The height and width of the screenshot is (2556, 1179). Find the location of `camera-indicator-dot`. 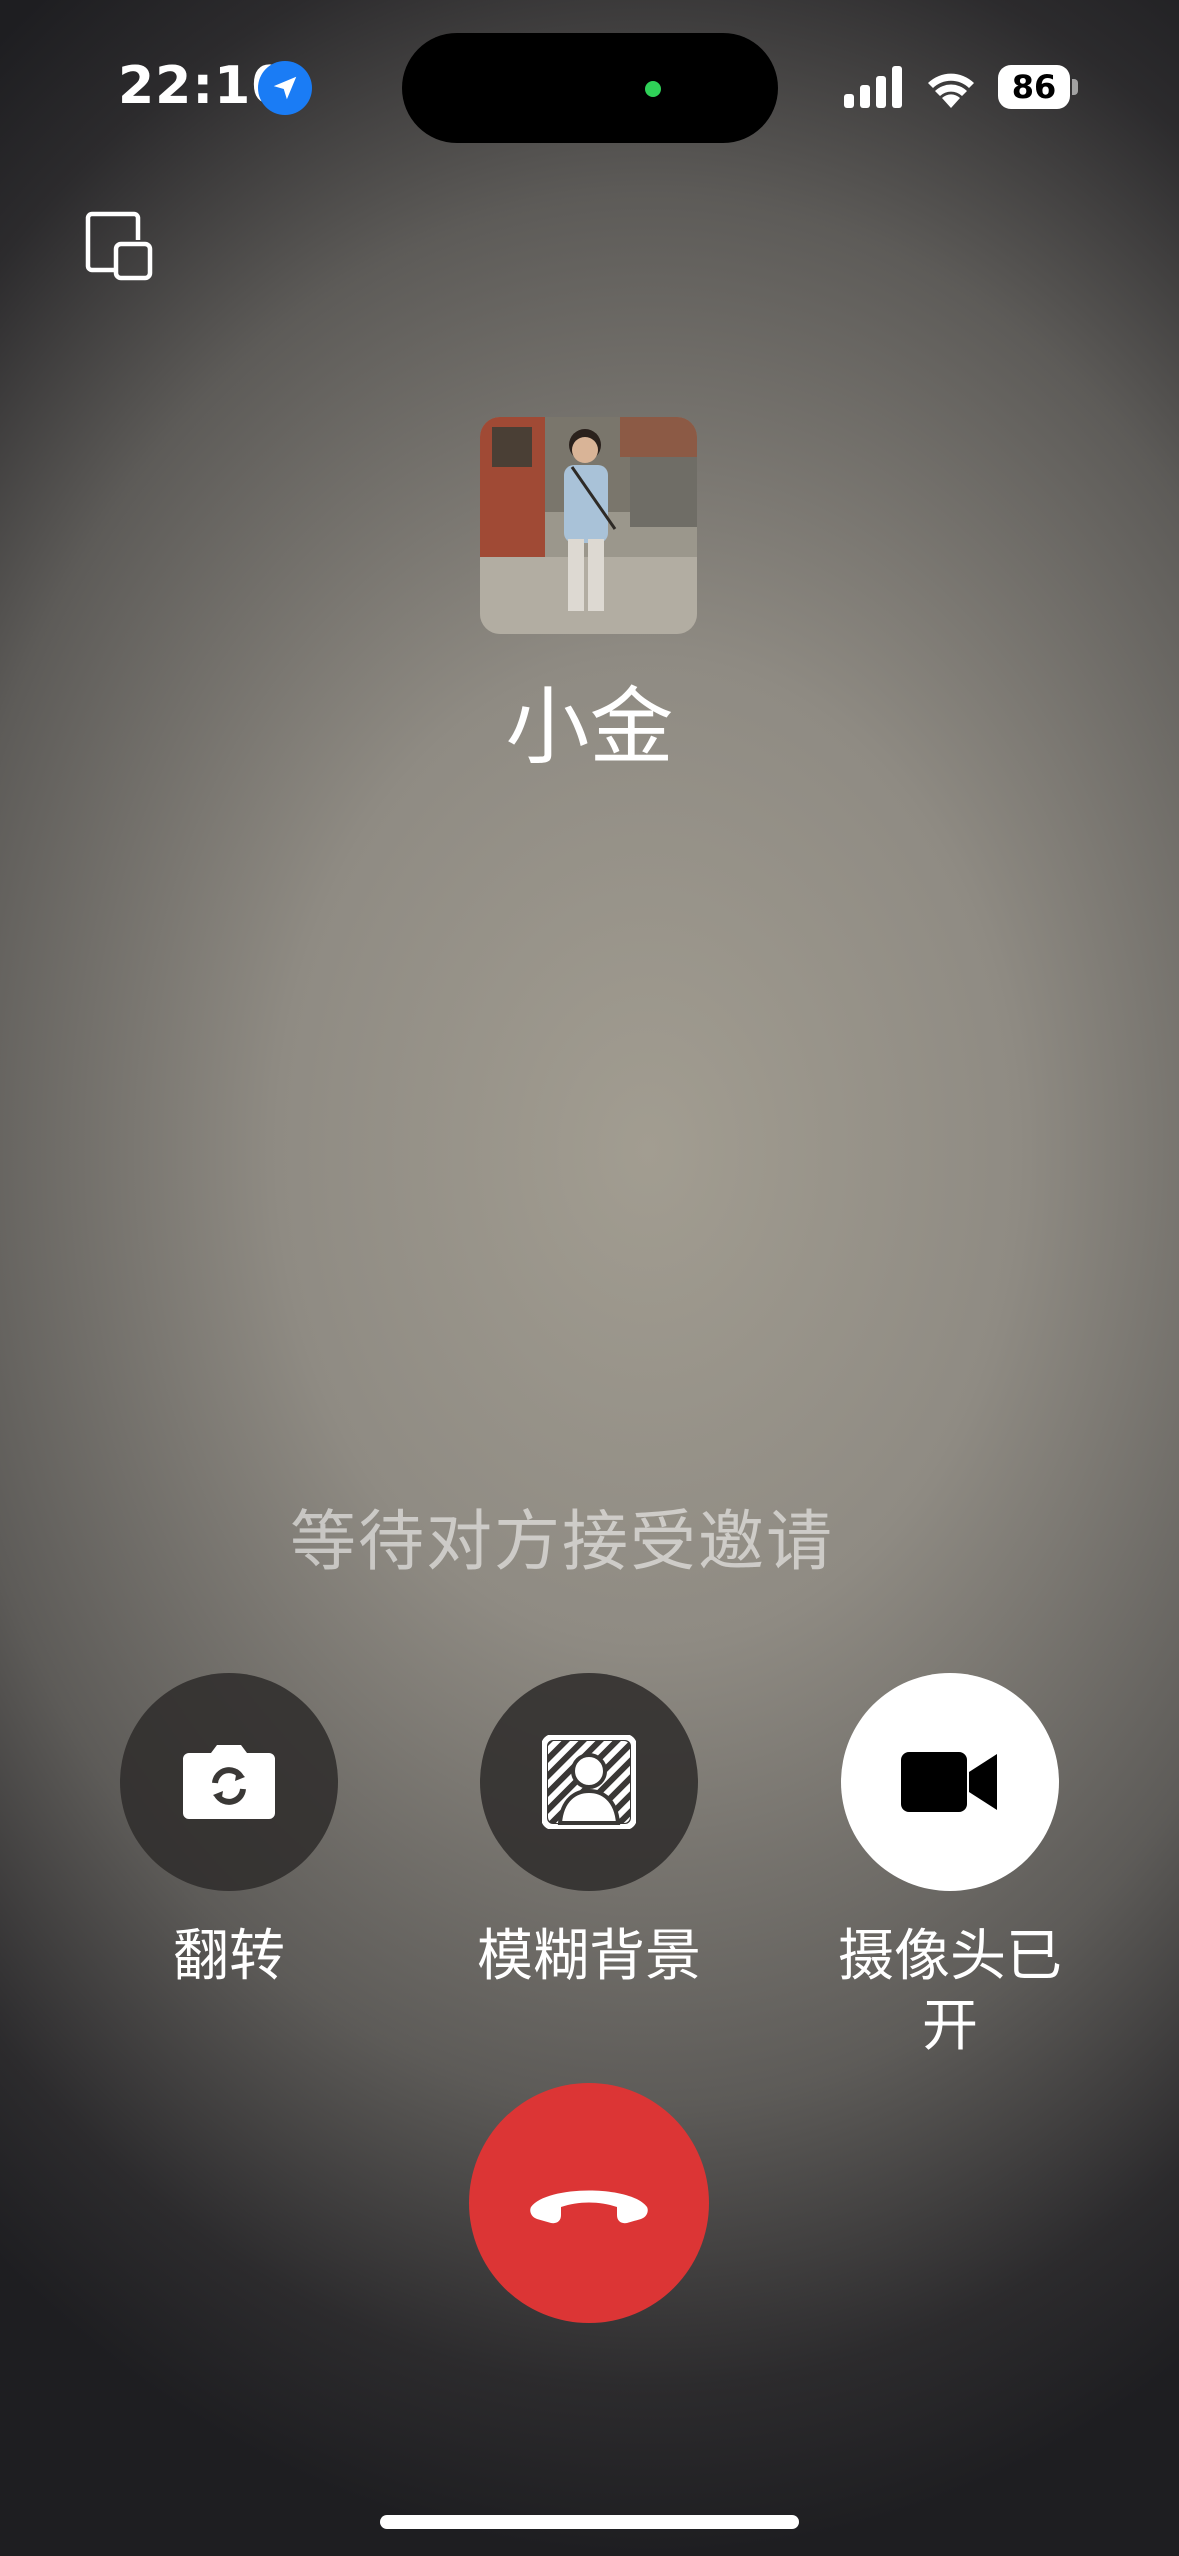

camera-indicator-dot is located at coordinates (653, 89).